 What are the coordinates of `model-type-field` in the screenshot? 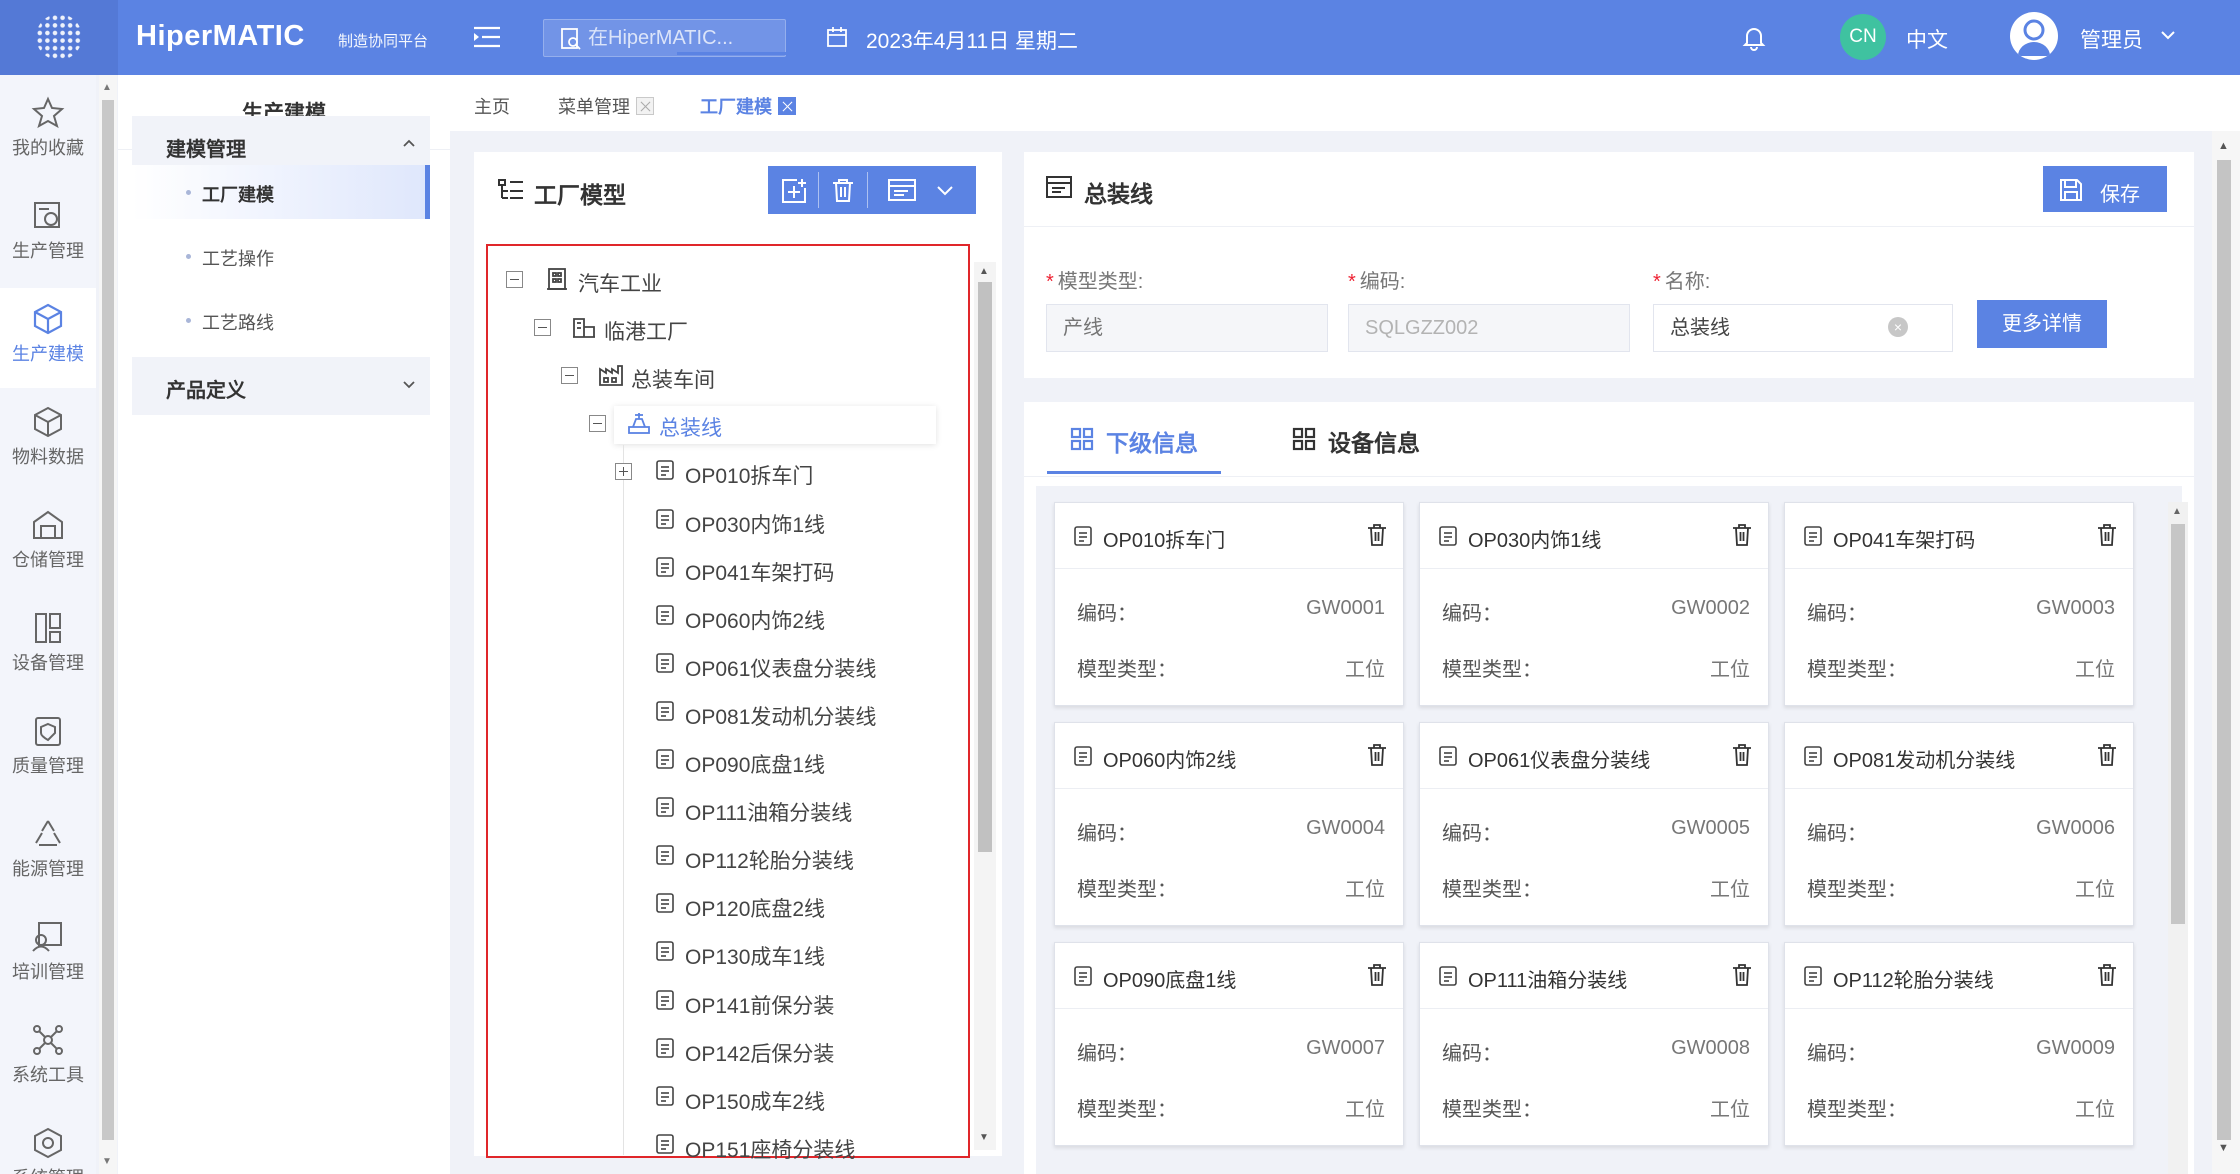 It's located at (1187, 328).